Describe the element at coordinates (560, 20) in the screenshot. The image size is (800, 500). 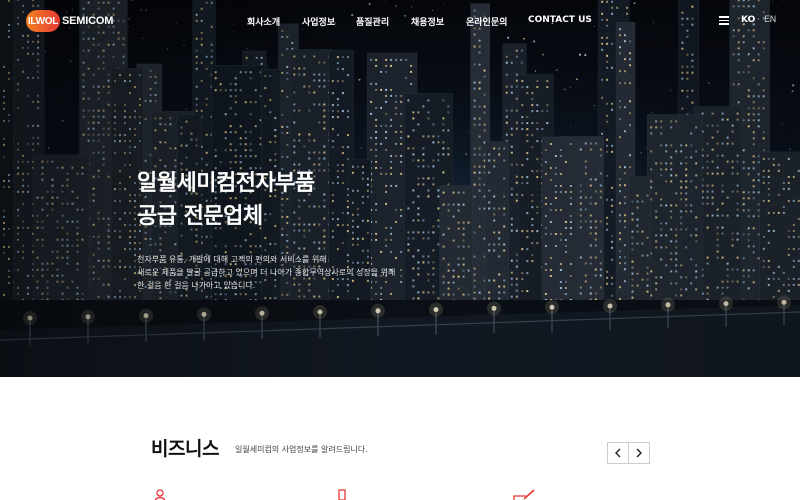
I see `nav-item-contact: CONTACT US` at that location.